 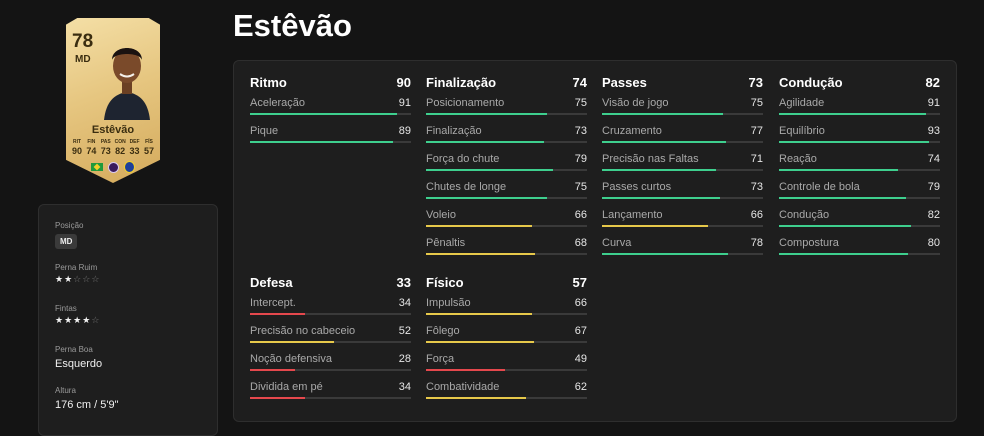 I want to click on card-stat: CON 82, so click(x=120, y=148).